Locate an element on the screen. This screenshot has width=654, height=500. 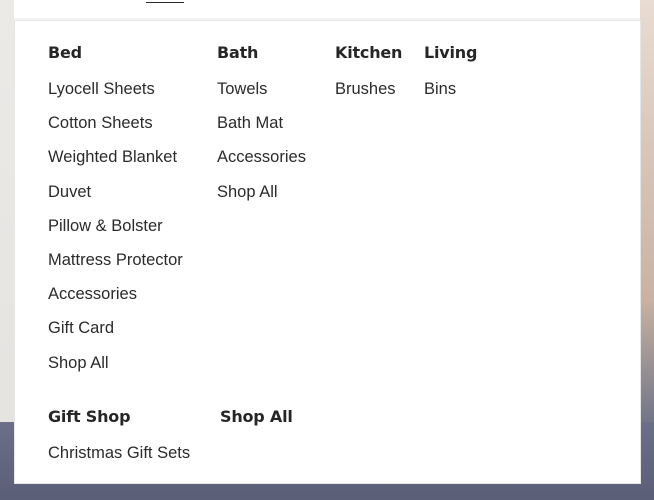
menu-column-shop-all: Shop All is located at coordinates (256, 425).